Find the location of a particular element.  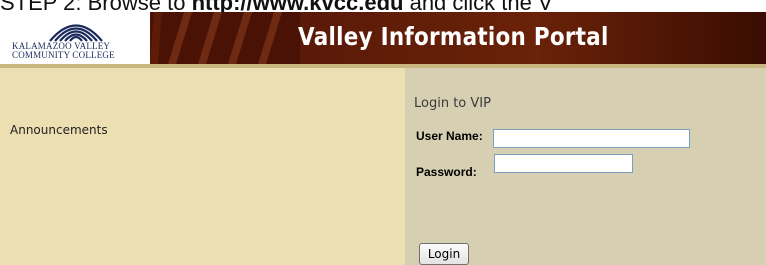

announcements-heading: Announcements is located at coordinates (59, 130).